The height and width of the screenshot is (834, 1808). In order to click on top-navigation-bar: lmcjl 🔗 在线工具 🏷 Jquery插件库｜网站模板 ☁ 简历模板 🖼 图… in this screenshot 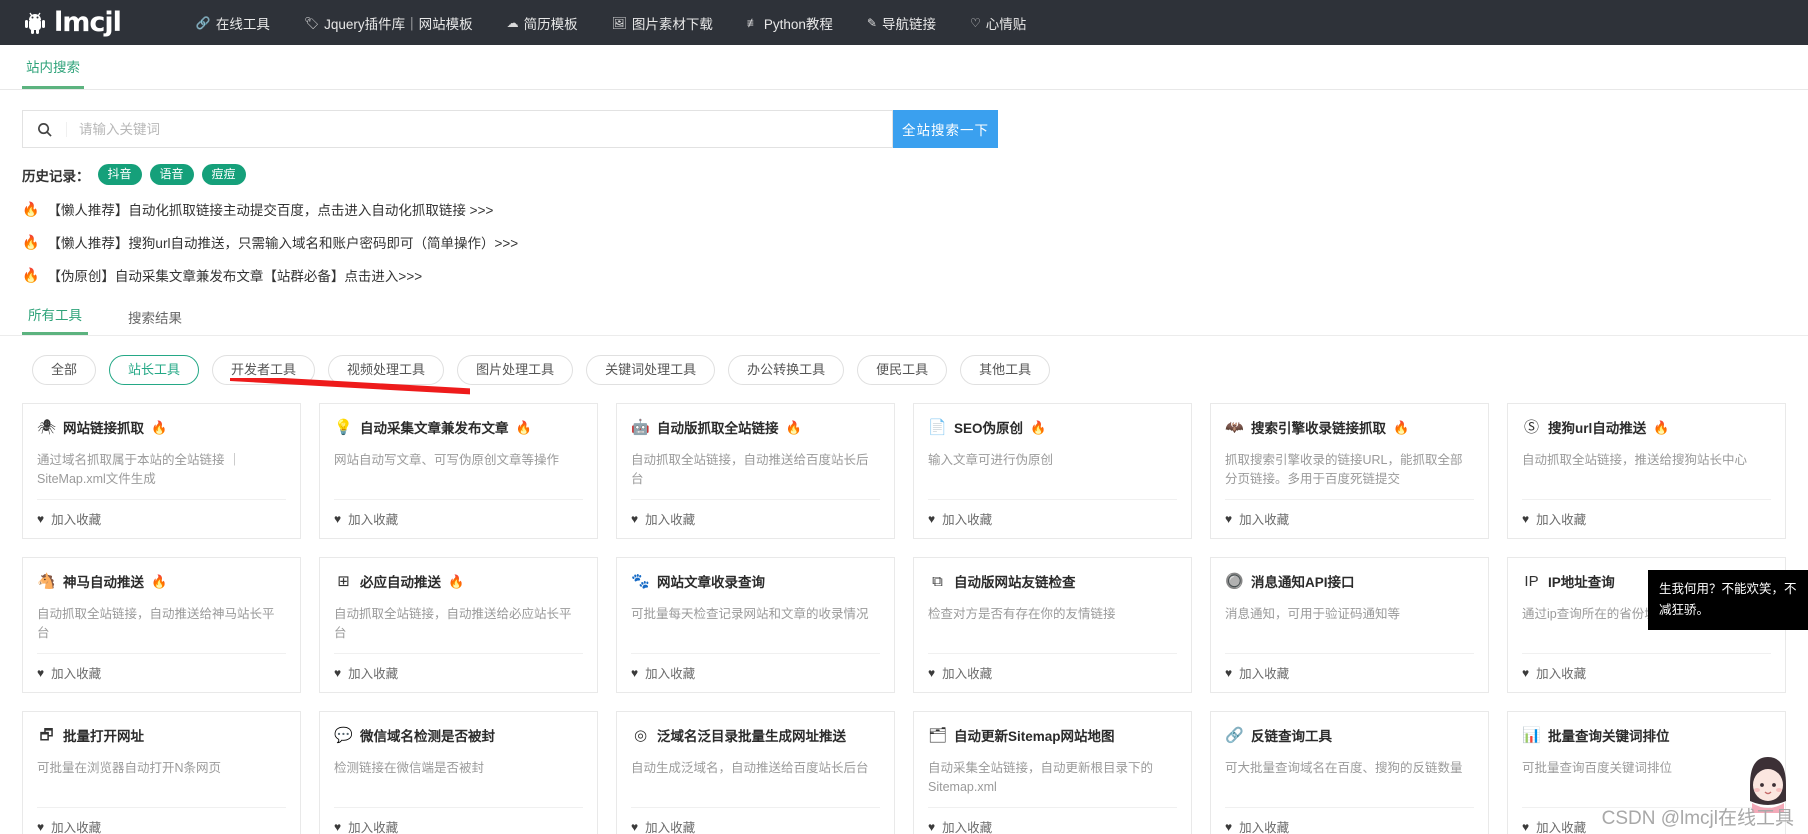, I will do `click(904, 22)`.